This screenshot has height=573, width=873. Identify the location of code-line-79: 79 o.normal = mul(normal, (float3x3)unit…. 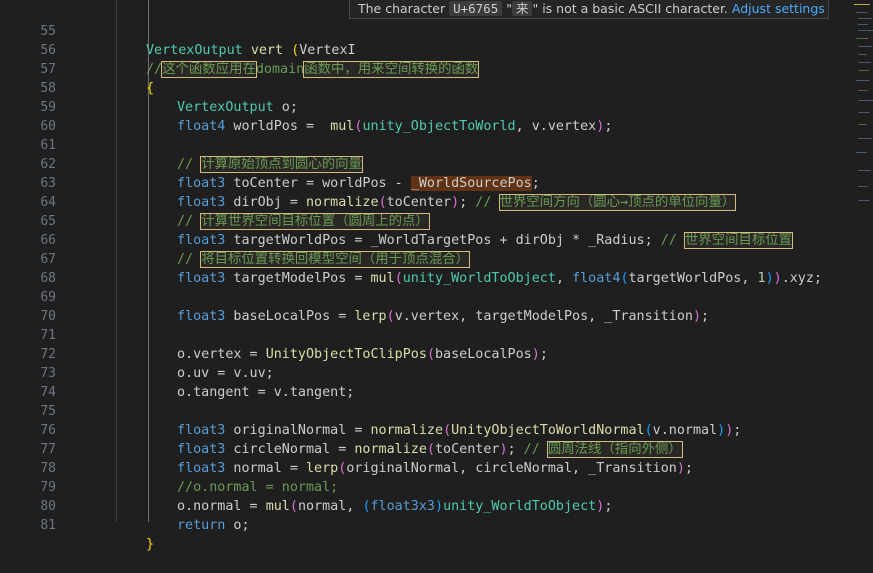
(436, 486).